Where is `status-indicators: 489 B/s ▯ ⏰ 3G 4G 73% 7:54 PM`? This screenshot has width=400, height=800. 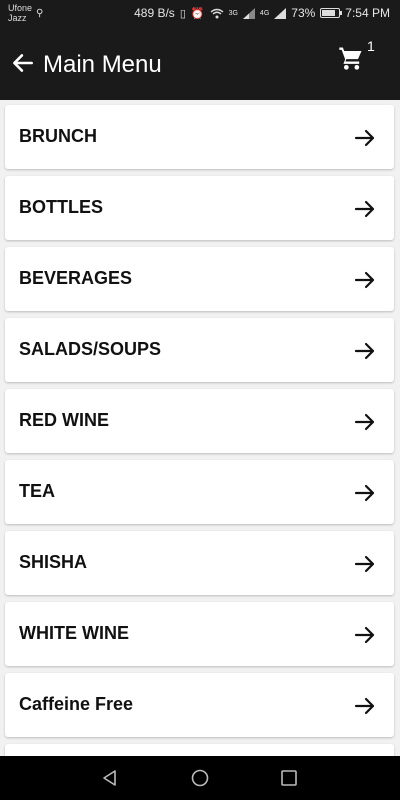
status-indicators: 489 B/s ▯ ⏰ 3G 4G 73% 7:54 PM is located at coordinates (262, 13).